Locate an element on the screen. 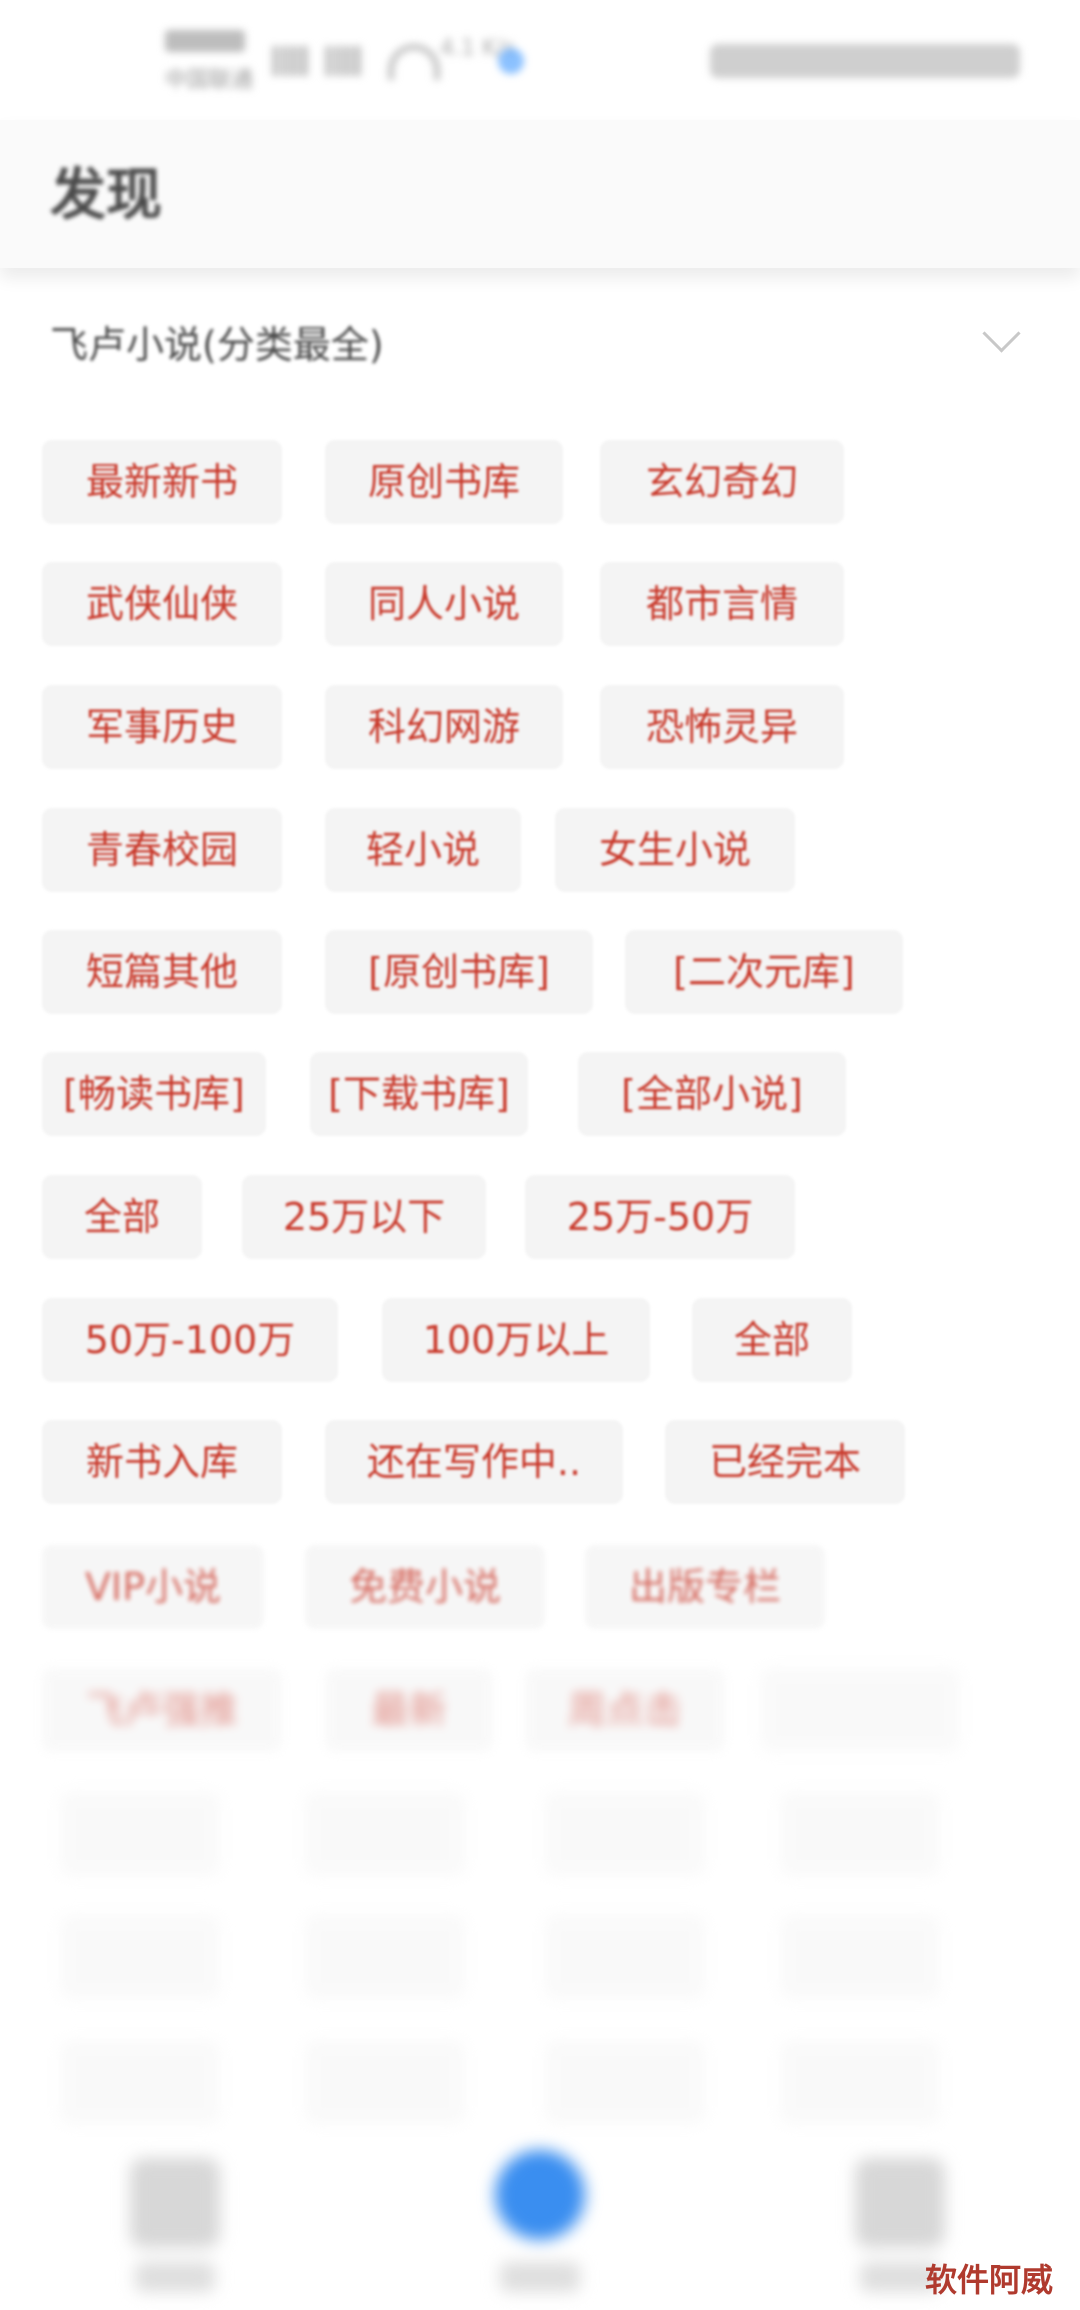 Image resolution: width=1080 pixels, height=2310 pixels. category-chip: [畅读书库] is located at coordinates (154, 1094).